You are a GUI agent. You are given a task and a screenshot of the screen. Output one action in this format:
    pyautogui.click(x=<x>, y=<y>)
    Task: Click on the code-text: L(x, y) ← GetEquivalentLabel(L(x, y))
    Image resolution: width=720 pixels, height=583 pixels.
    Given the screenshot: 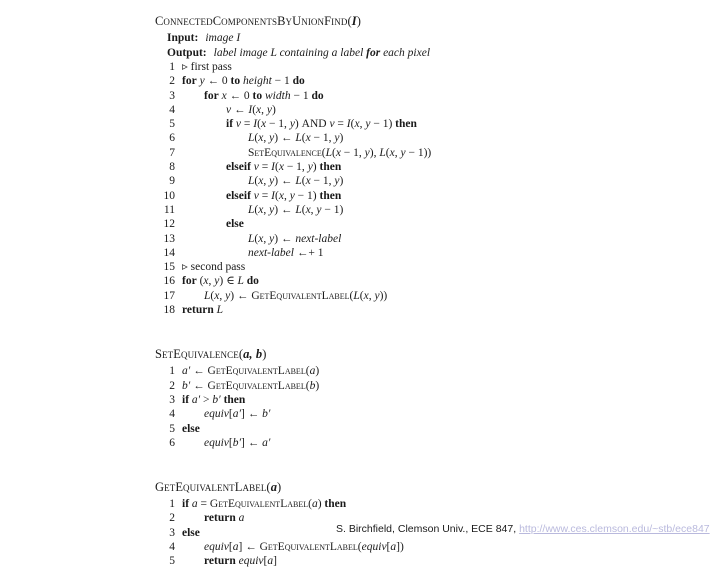 What is the action you would take?
    pyautogui.click(x=296, y=295)
    